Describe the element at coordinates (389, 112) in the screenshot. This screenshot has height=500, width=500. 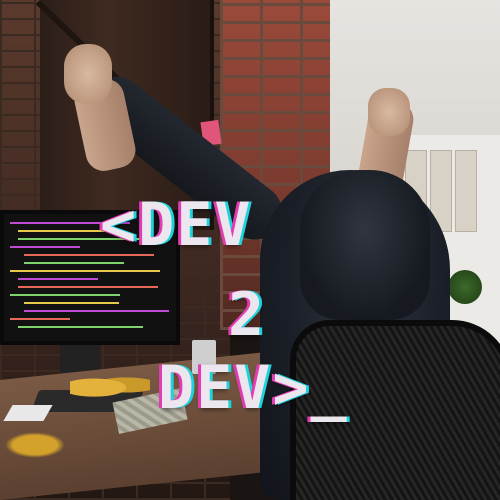
I see `fist-right` at that location.